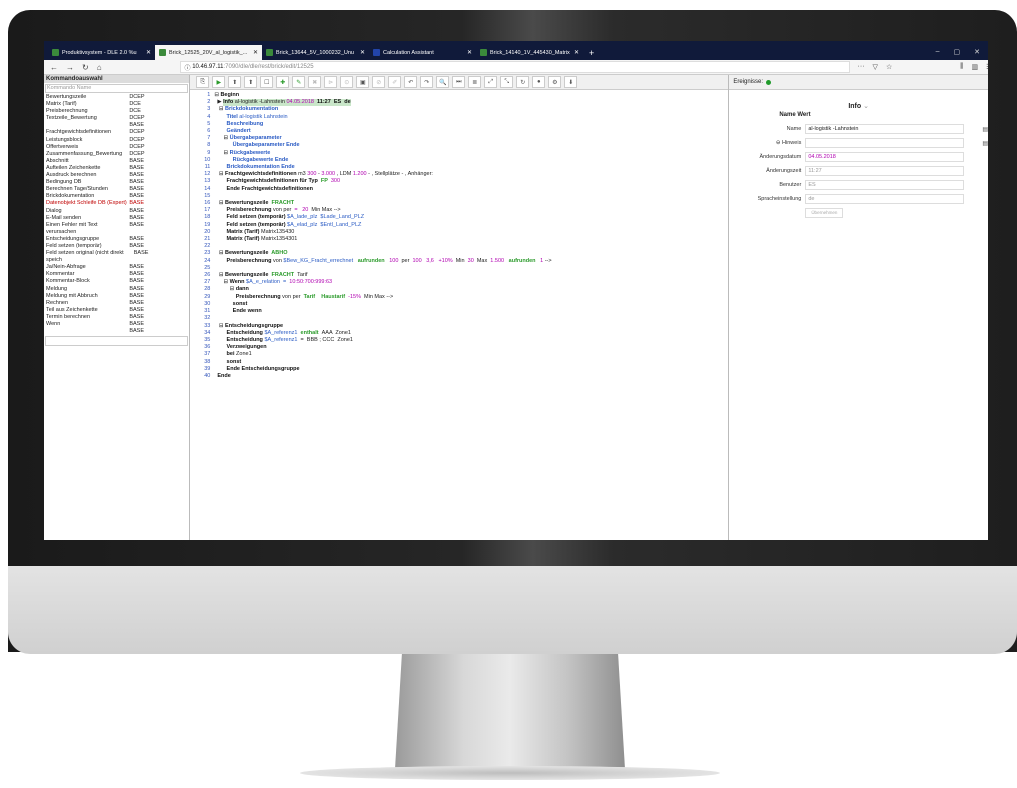 This screenshot has width=1017, height=788. Describe the element at coordinates (459, 82) in the screenshot. I see `toolbar-button-icon: ⏭` at that location.